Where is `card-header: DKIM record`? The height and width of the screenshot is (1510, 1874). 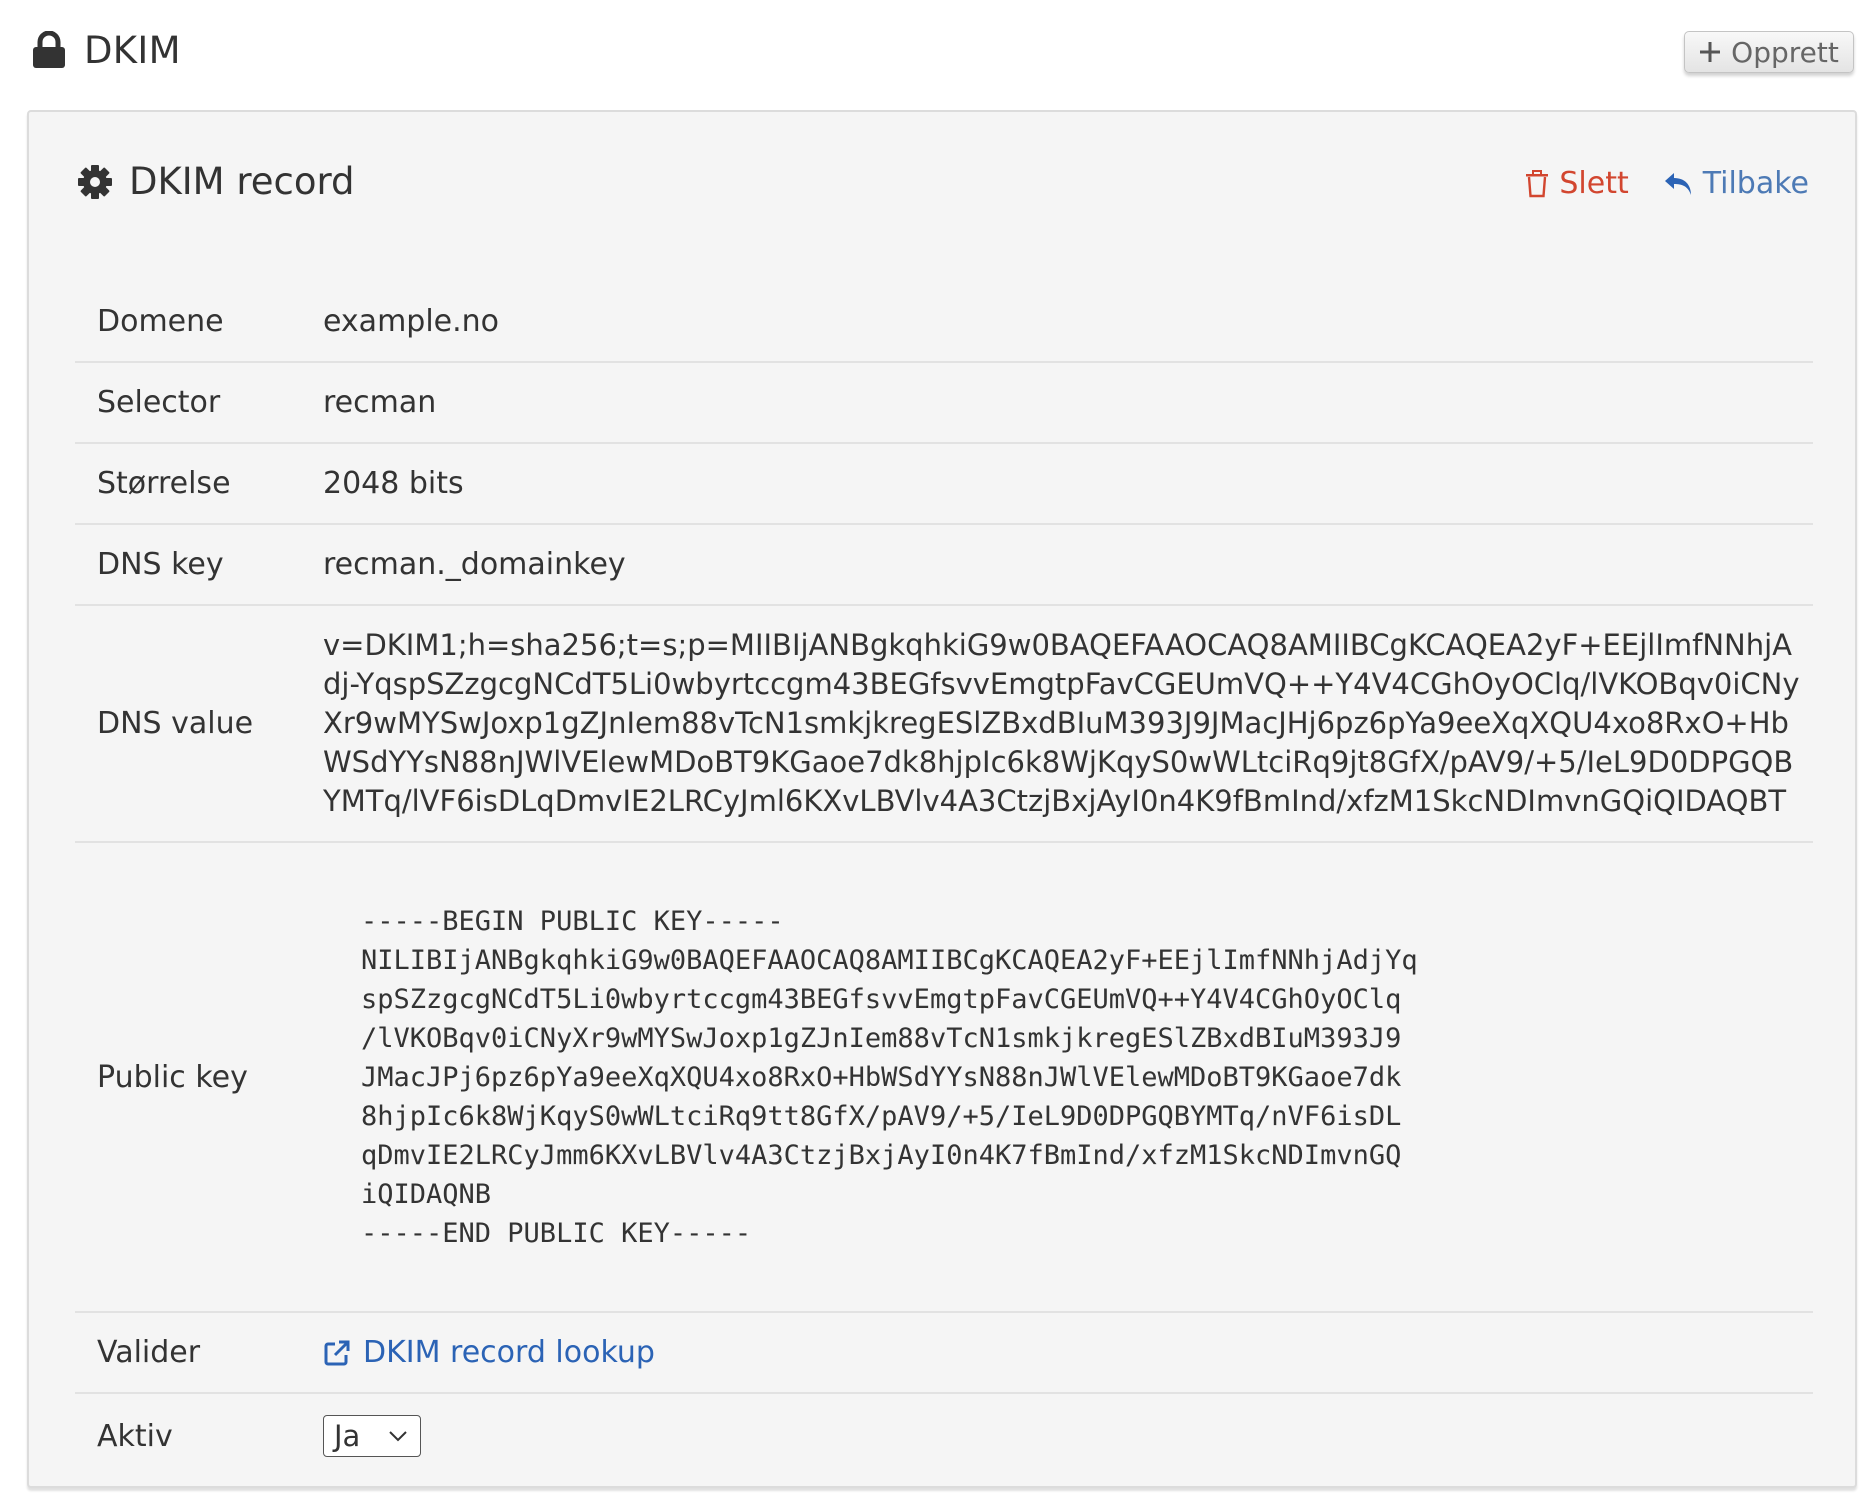 card-header: DKIM record is located at coordinates (216, 181).